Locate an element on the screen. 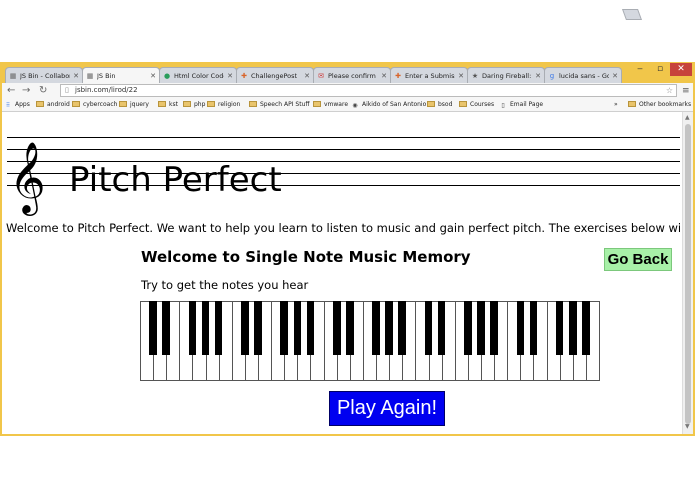 Image resolution: width=695 pixels, height=494 pixels. bookmark-item: Courses is located at coordinates (476, 105).